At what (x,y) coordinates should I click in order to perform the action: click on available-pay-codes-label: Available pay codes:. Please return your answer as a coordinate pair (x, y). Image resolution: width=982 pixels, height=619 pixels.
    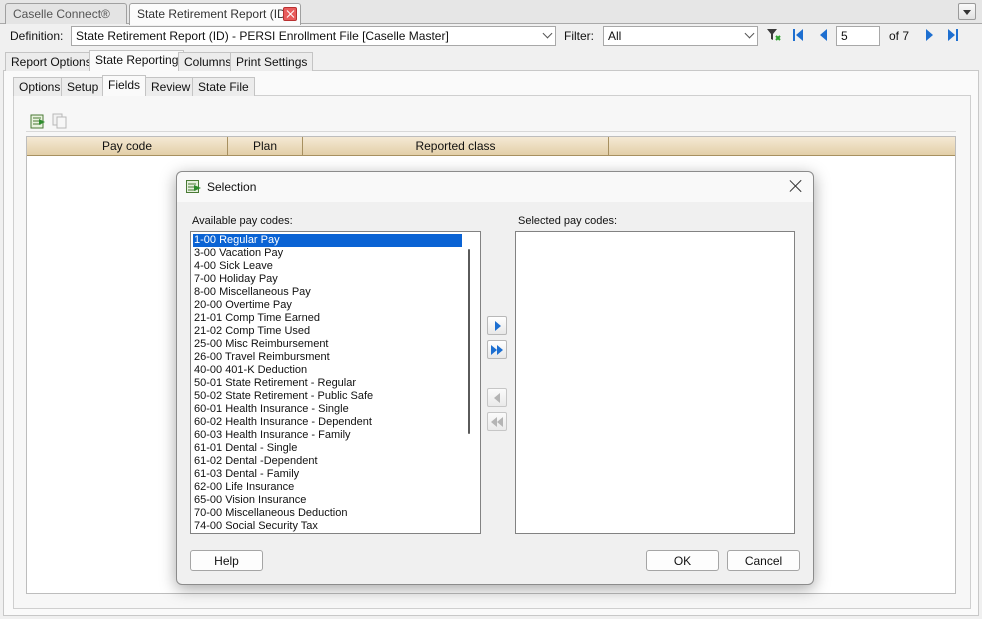
    Looking at the image, I should click on (242, 221).